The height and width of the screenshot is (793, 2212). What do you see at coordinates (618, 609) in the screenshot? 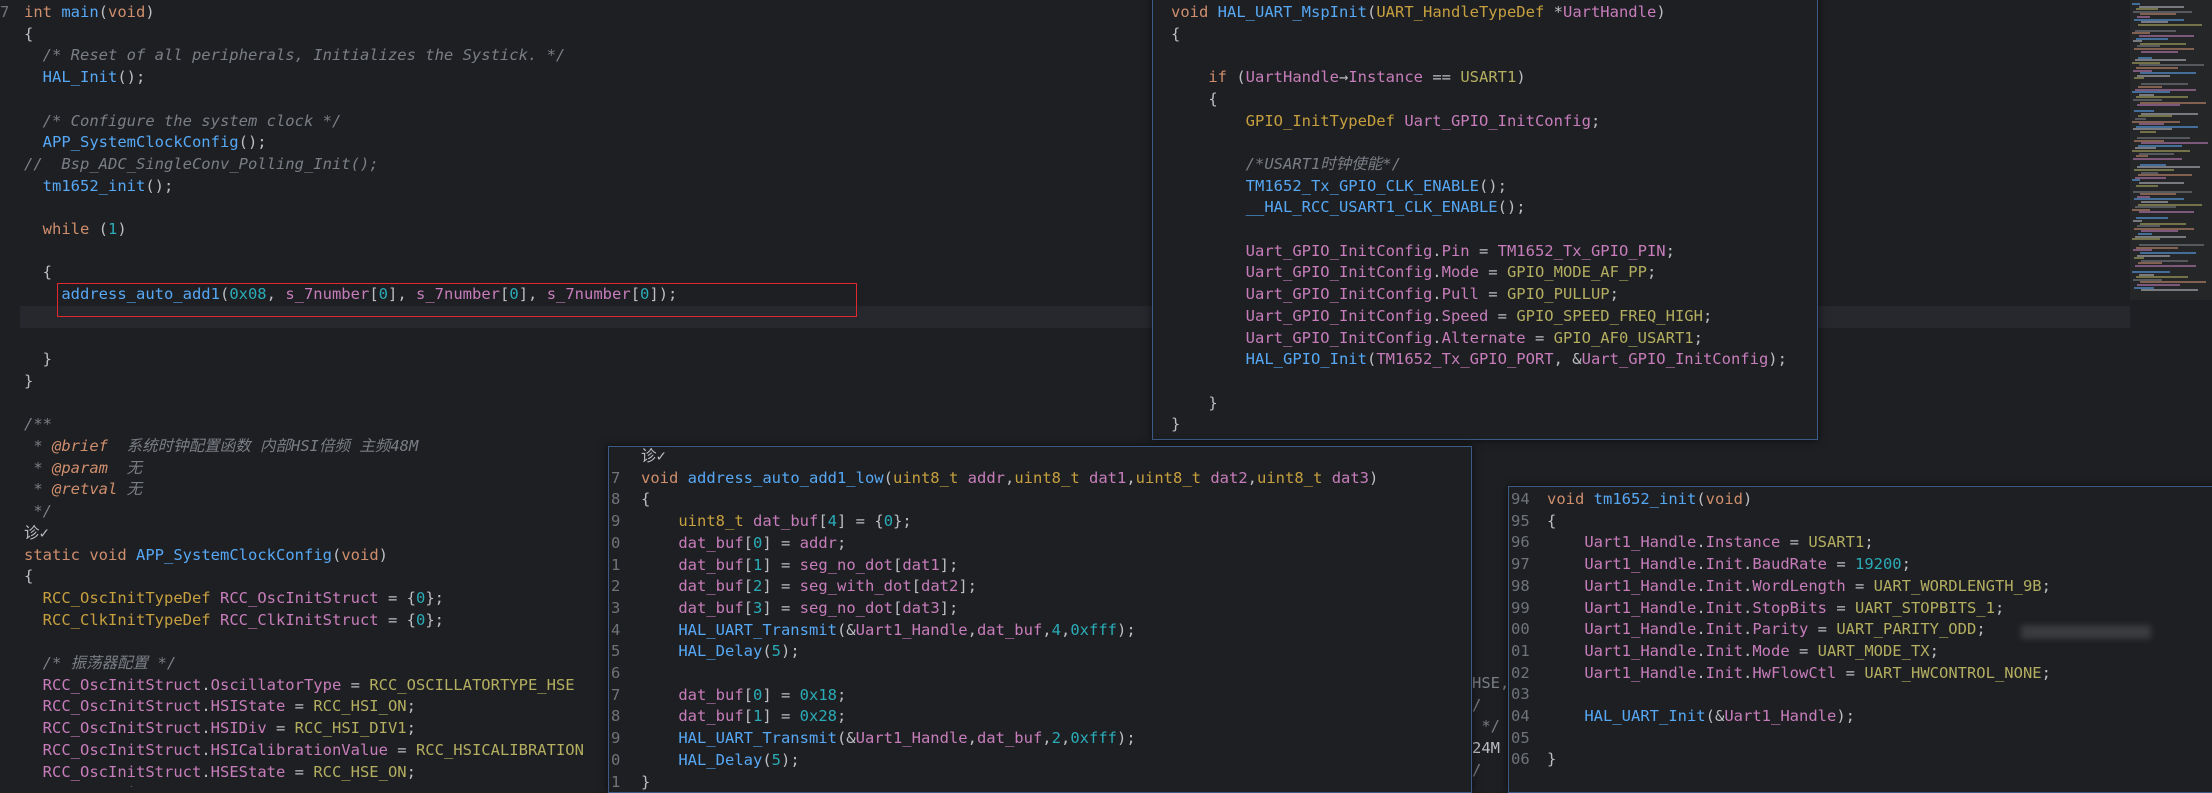
I see `line-number: 3` at bounding box center [618, 609].